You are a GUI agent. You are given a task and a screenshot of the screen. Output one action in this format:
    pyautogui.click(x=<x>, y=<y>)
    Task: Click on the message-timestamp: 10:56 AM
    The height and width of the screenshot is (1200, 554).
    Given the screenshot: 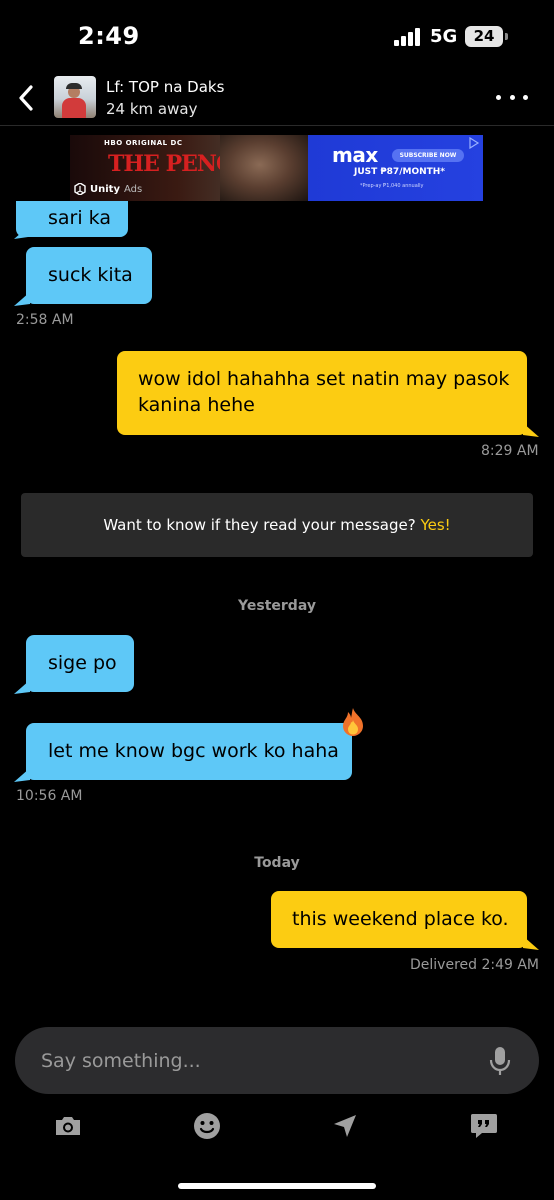 What is the action you would take?
    pyautogui.click(x=49, y=796)
    